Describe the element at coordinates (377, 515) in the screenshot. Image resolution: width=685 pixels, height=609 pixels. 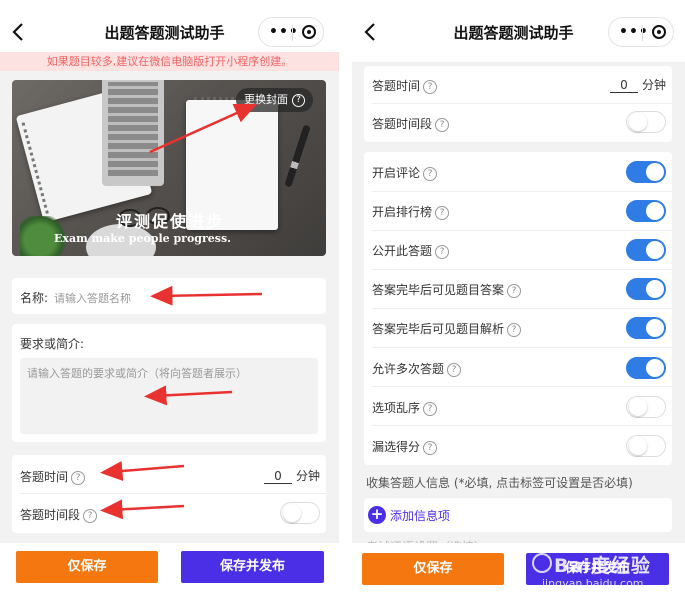
I see `plus-icon: +` at that location.